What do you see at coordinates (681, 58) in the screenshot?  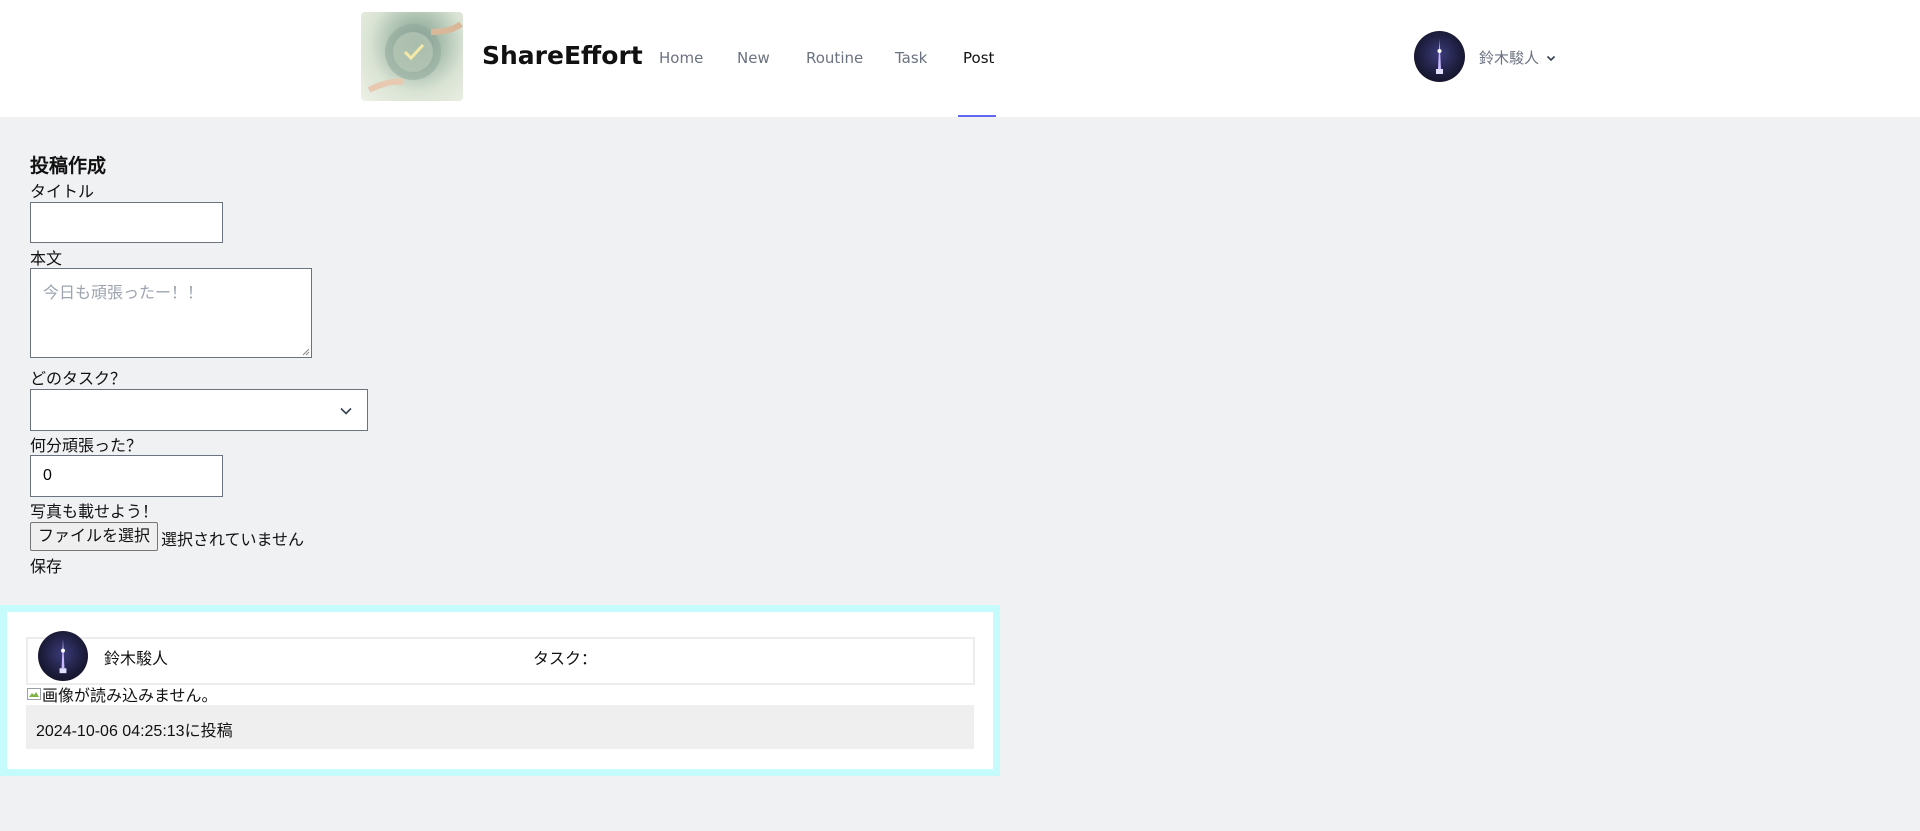 I see `nav-home: Home` at bounding box center [681, 58].